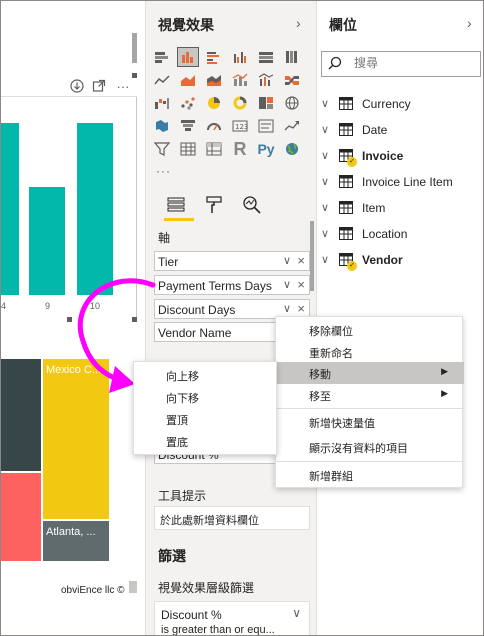 The height and width of the screenshot is (636, 484). I want to click on get-more-visuals-icon: ···, so click(163, 171).